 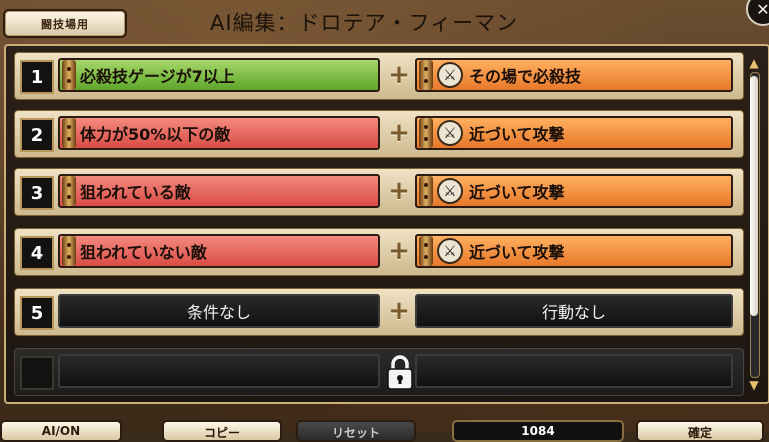 I want to click on ai-on-button: AI/ON, so click(x=61, y=431).